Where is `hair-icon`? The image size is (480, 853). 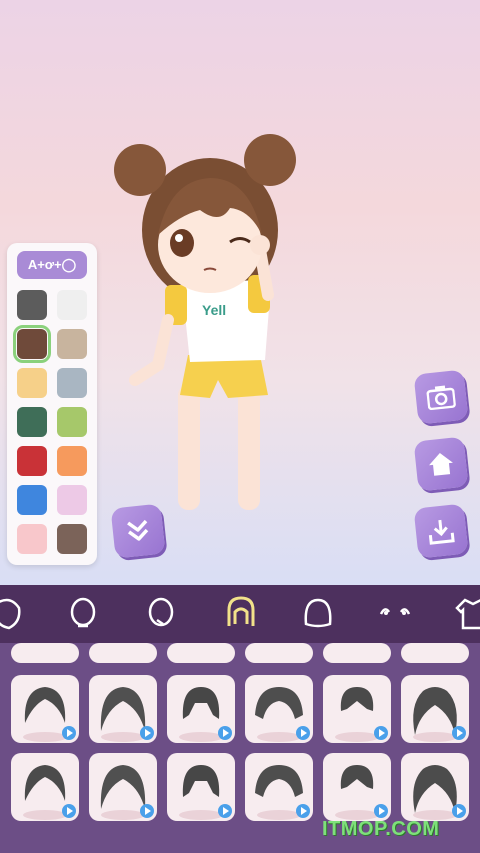 hair-icon is located at coordinates (241, 611).